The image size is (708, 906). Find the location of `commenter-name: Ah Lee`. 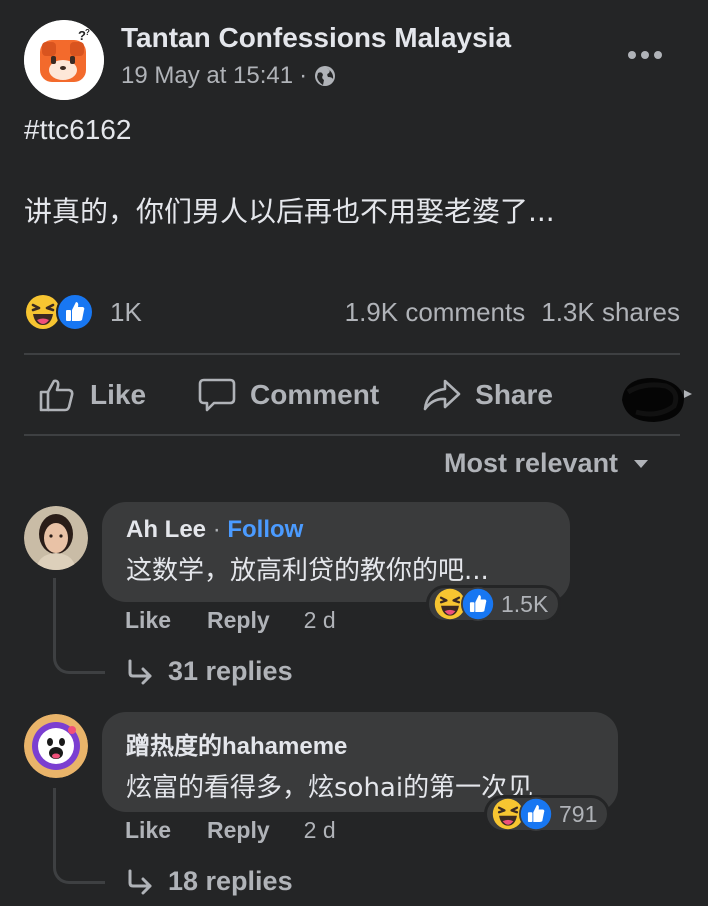

commenter-name: Ah Lee is located at coordinates (166, 529).